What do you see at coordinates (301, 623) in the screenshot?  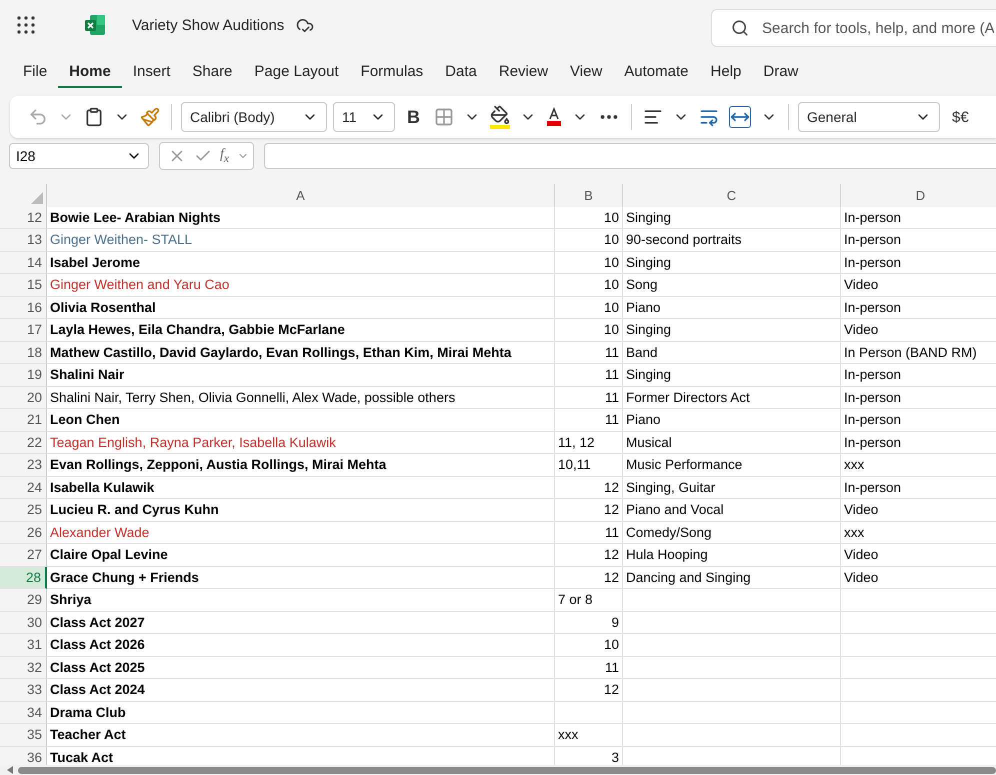 I see `table-cell: Class Act 2027` at bounding box center [301, 623].